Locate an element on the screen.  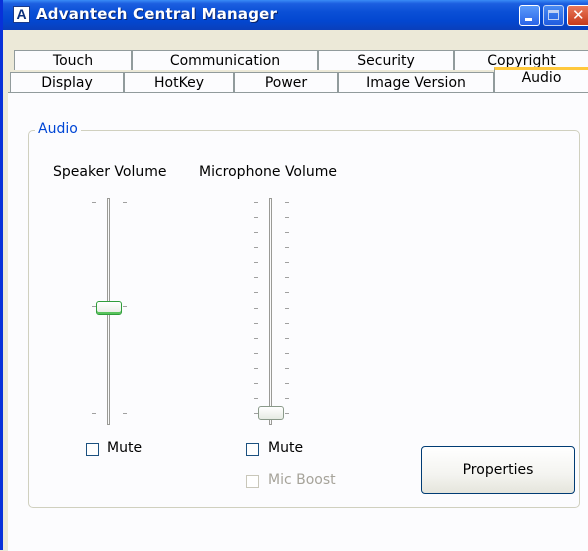
minimize-button is located at coordinates (529, 15).